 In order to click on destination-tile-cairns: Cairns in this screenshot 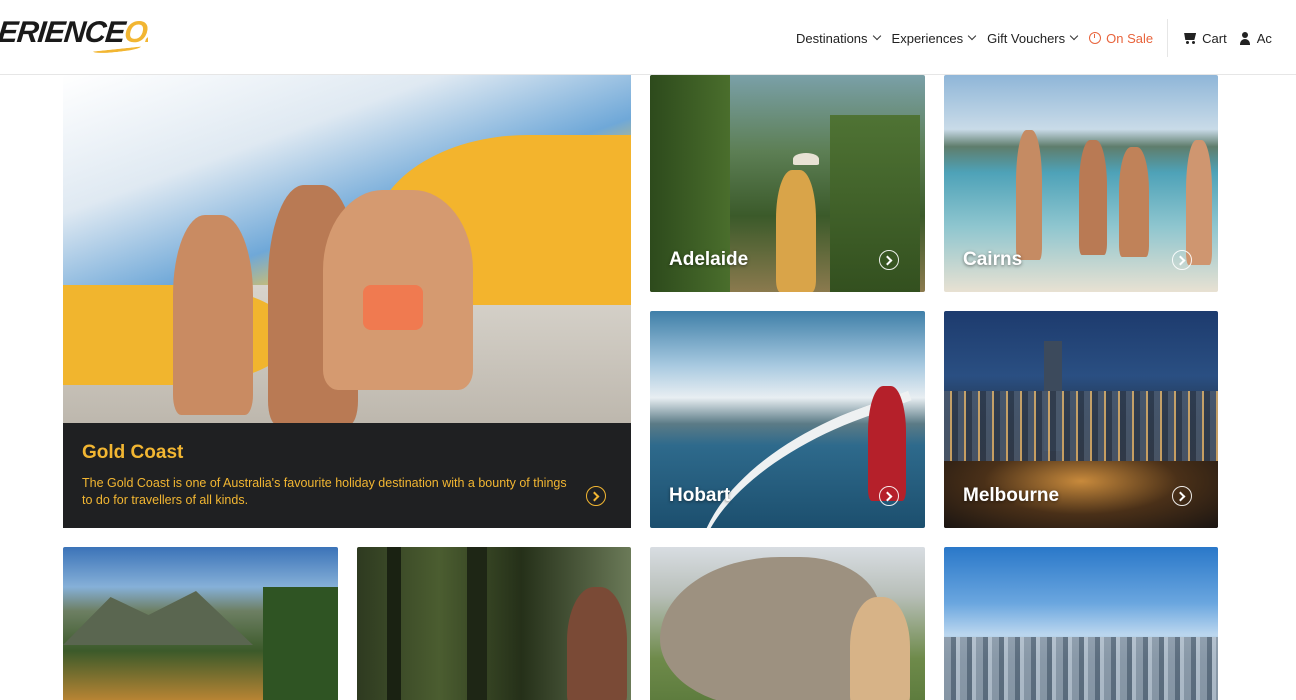, I will do `click(1081, 183)`.